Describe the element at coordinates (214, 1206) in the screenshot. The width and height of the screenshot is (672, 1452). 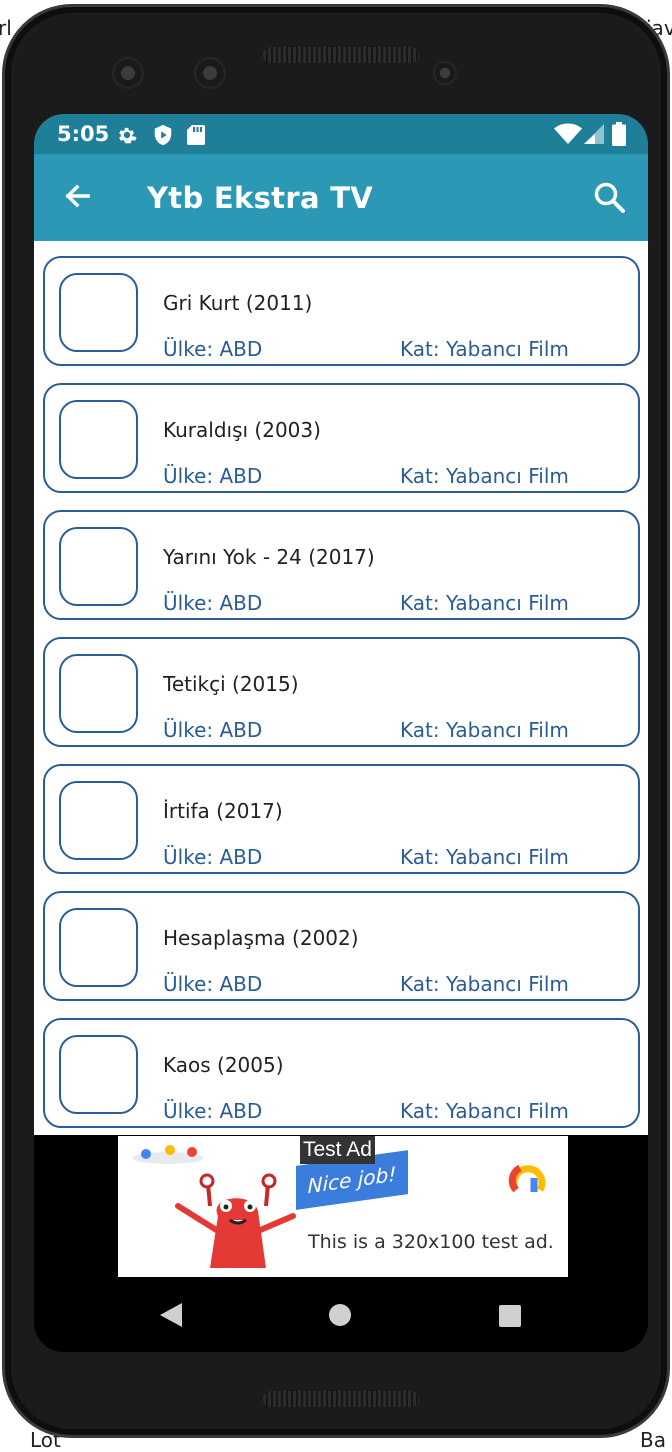
I see `mascot-illustration` at that location.